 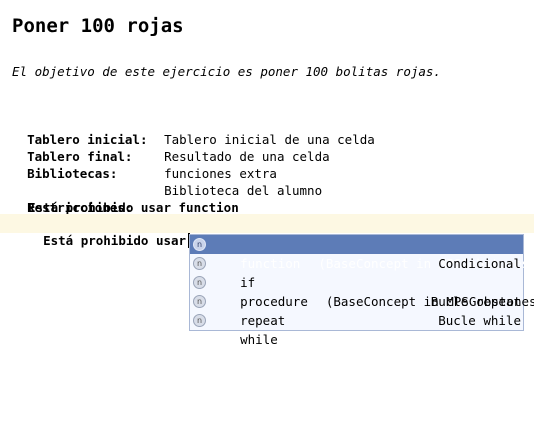 I want to click on completion-description: Bucle repeat, so click(x=475, y=301).